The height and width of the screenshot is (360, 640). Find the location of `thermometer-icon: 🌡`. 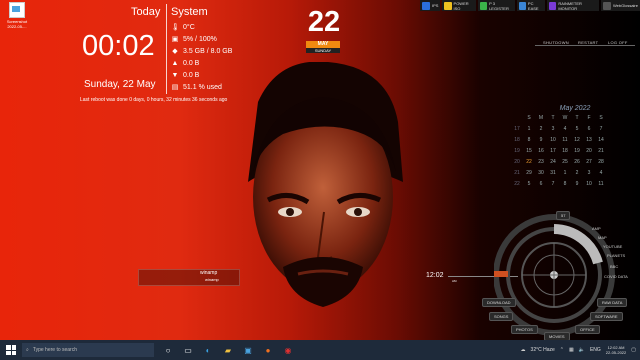

thermometer-icon: 🌡 is located at coordinates (175, 27).